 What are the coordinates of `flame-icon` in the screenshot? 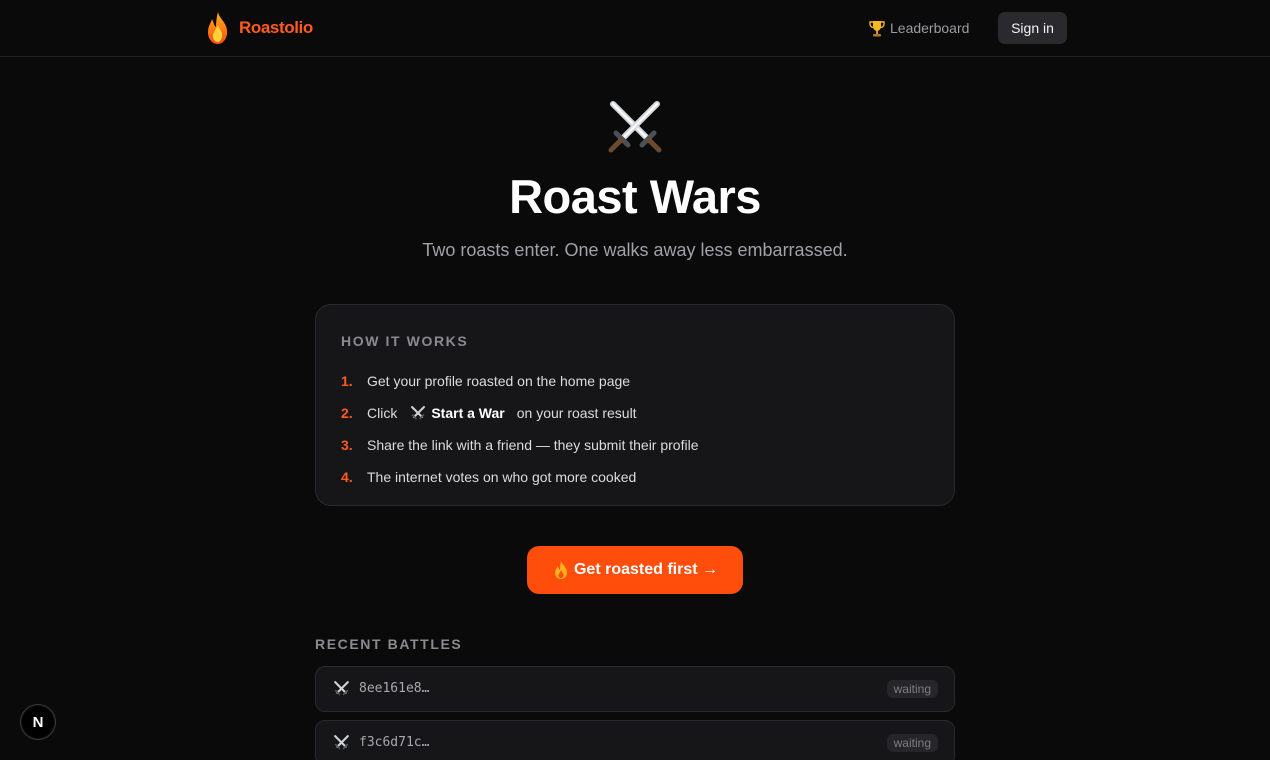 It's located at (218, 28).